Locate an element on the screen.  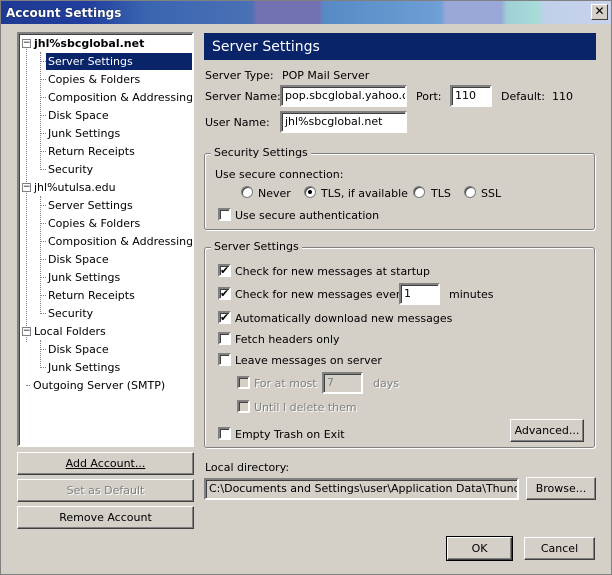
fetch-headers-label: Fetch headers only is located at coordinates (287, 339).